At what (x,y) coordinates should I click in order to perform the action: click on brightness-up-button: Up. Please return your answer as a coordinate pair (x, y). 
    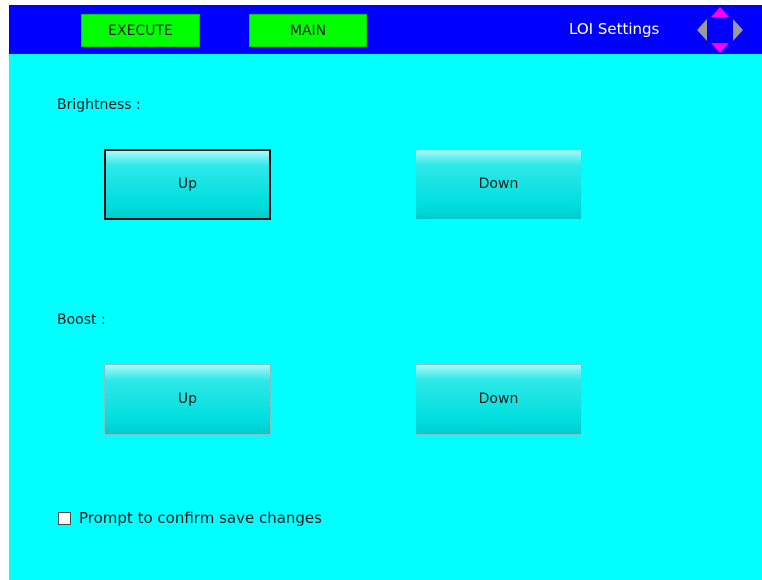
    Looking at the image, I should click on (187, 184).